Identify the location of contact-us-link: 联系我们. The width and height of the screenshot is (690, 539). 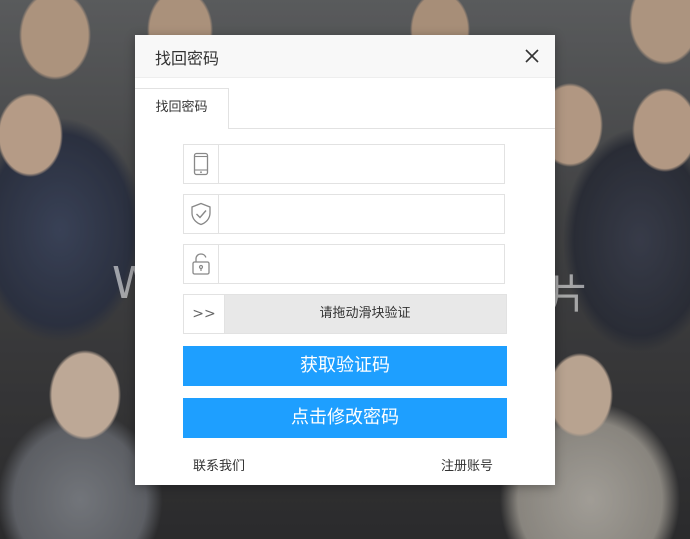
(219, 464).